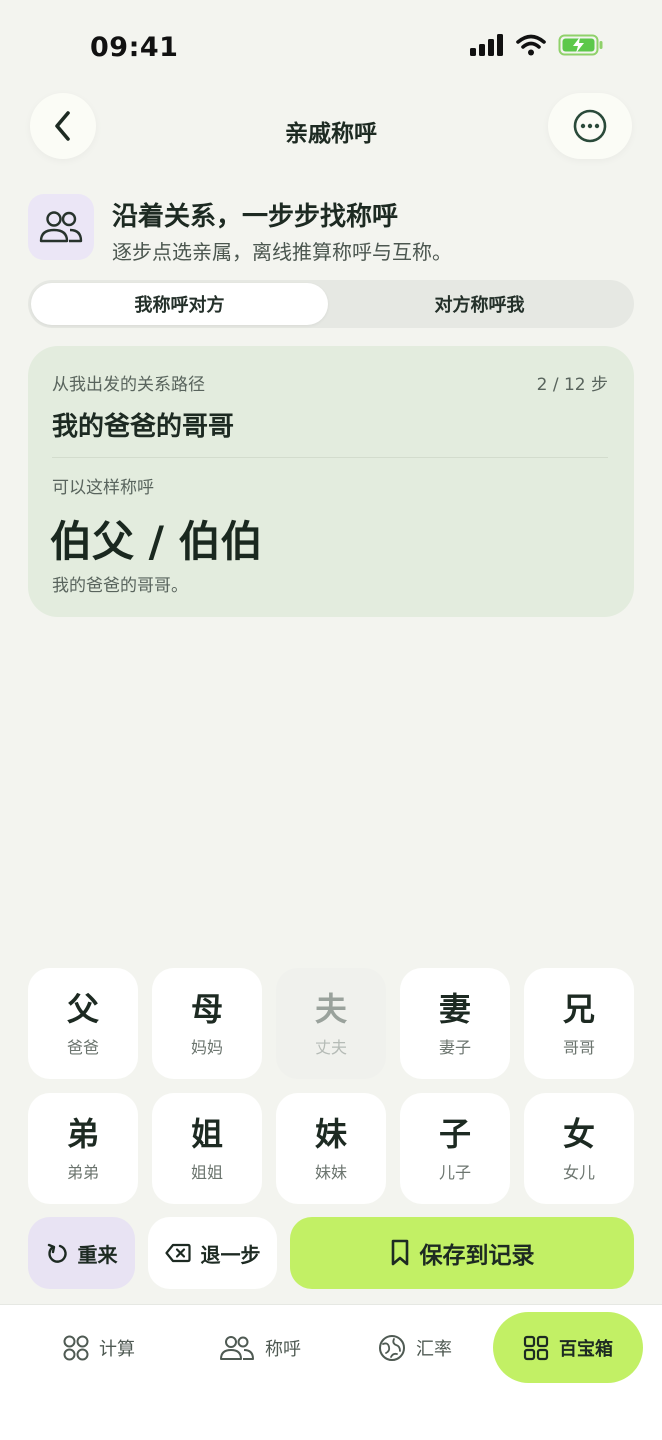 The height and width of the screenshot is (1440, 662). I want to click on tab-kinship: 称呼, so click(260, 1348).